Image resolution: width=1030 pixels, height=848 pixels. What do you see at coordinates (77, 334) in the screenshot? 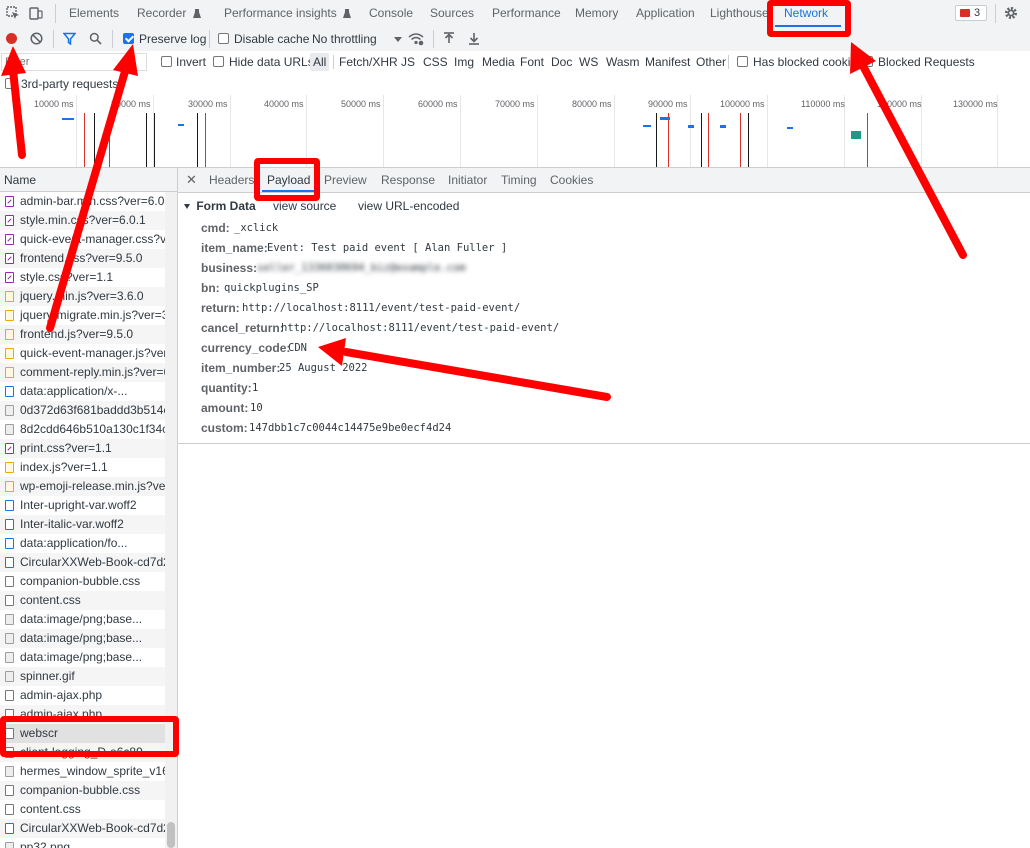
I see `request-name: frontend.js?ver=9.5.0` at bounding box center [77, 334].